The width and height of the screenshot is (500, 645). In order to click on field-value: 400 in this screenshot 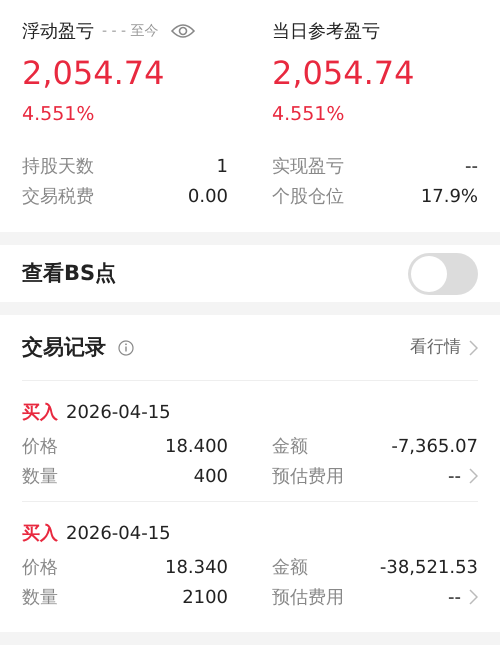, I will do `click(211, 476)`.